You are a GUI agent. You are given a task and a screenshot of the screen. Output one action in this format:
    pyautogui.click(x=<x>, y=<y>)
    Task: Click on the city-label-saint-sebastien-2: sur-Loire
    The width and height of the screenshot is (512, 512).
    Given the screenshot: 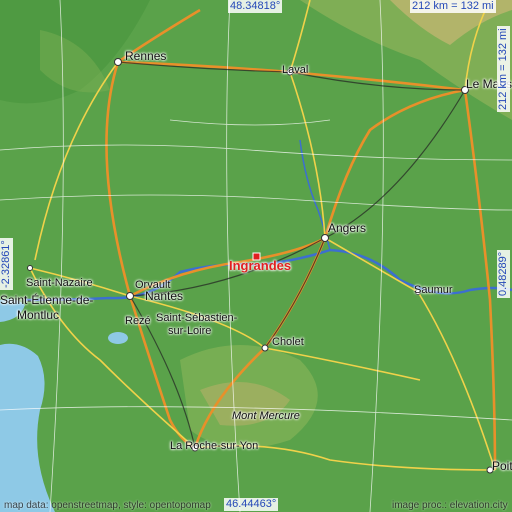 What is the action you would take?
    pyautogui.click(x=190, y=331)
    